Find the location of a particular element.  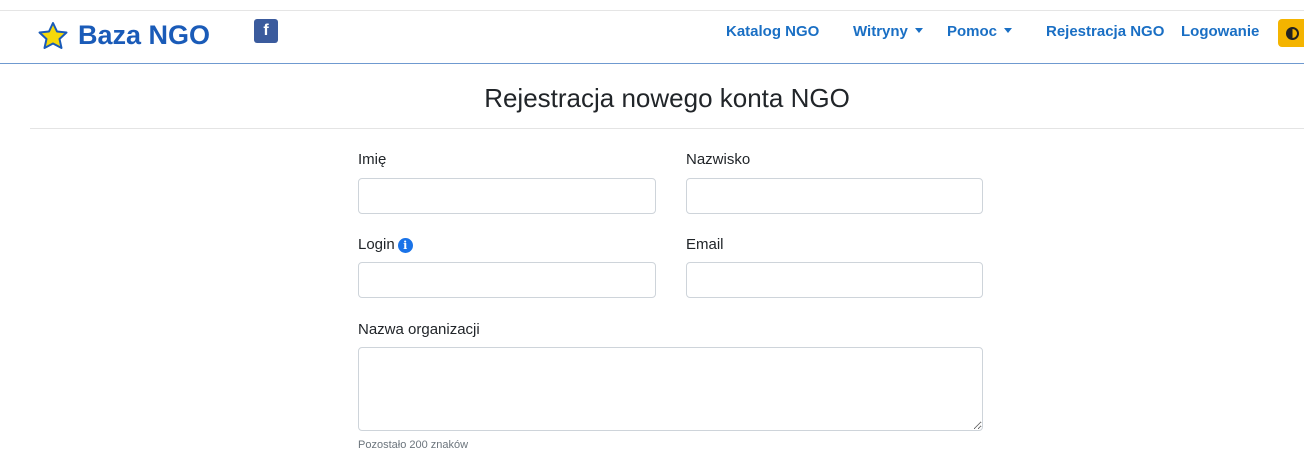

contrast-toggle-button is located at coordinates (1291, 33).